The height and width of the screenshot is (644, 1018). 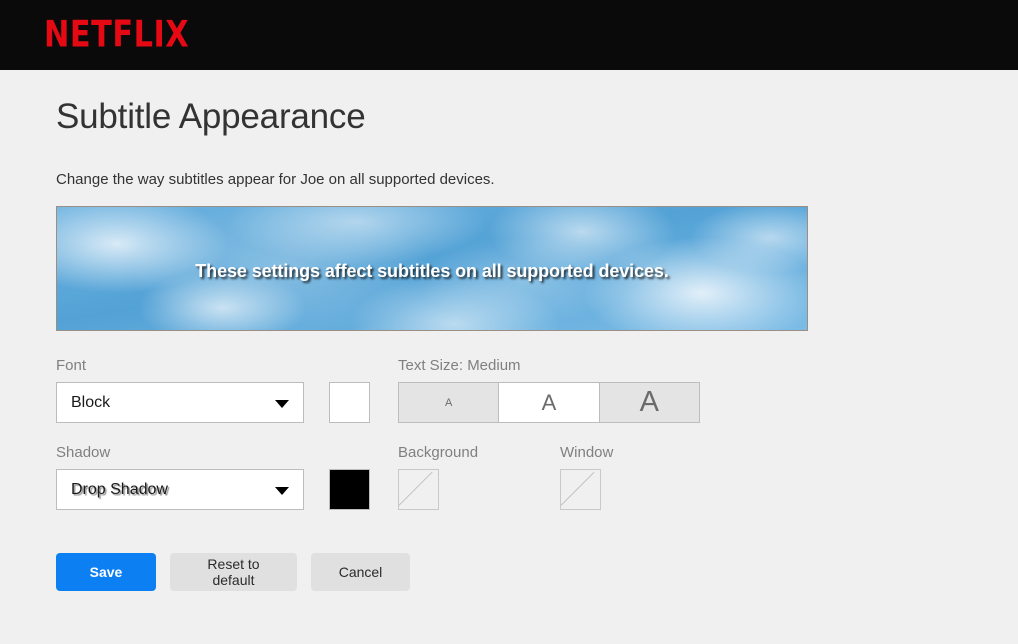 I want to click on background-color-swatch, so click(x=418, y=489).